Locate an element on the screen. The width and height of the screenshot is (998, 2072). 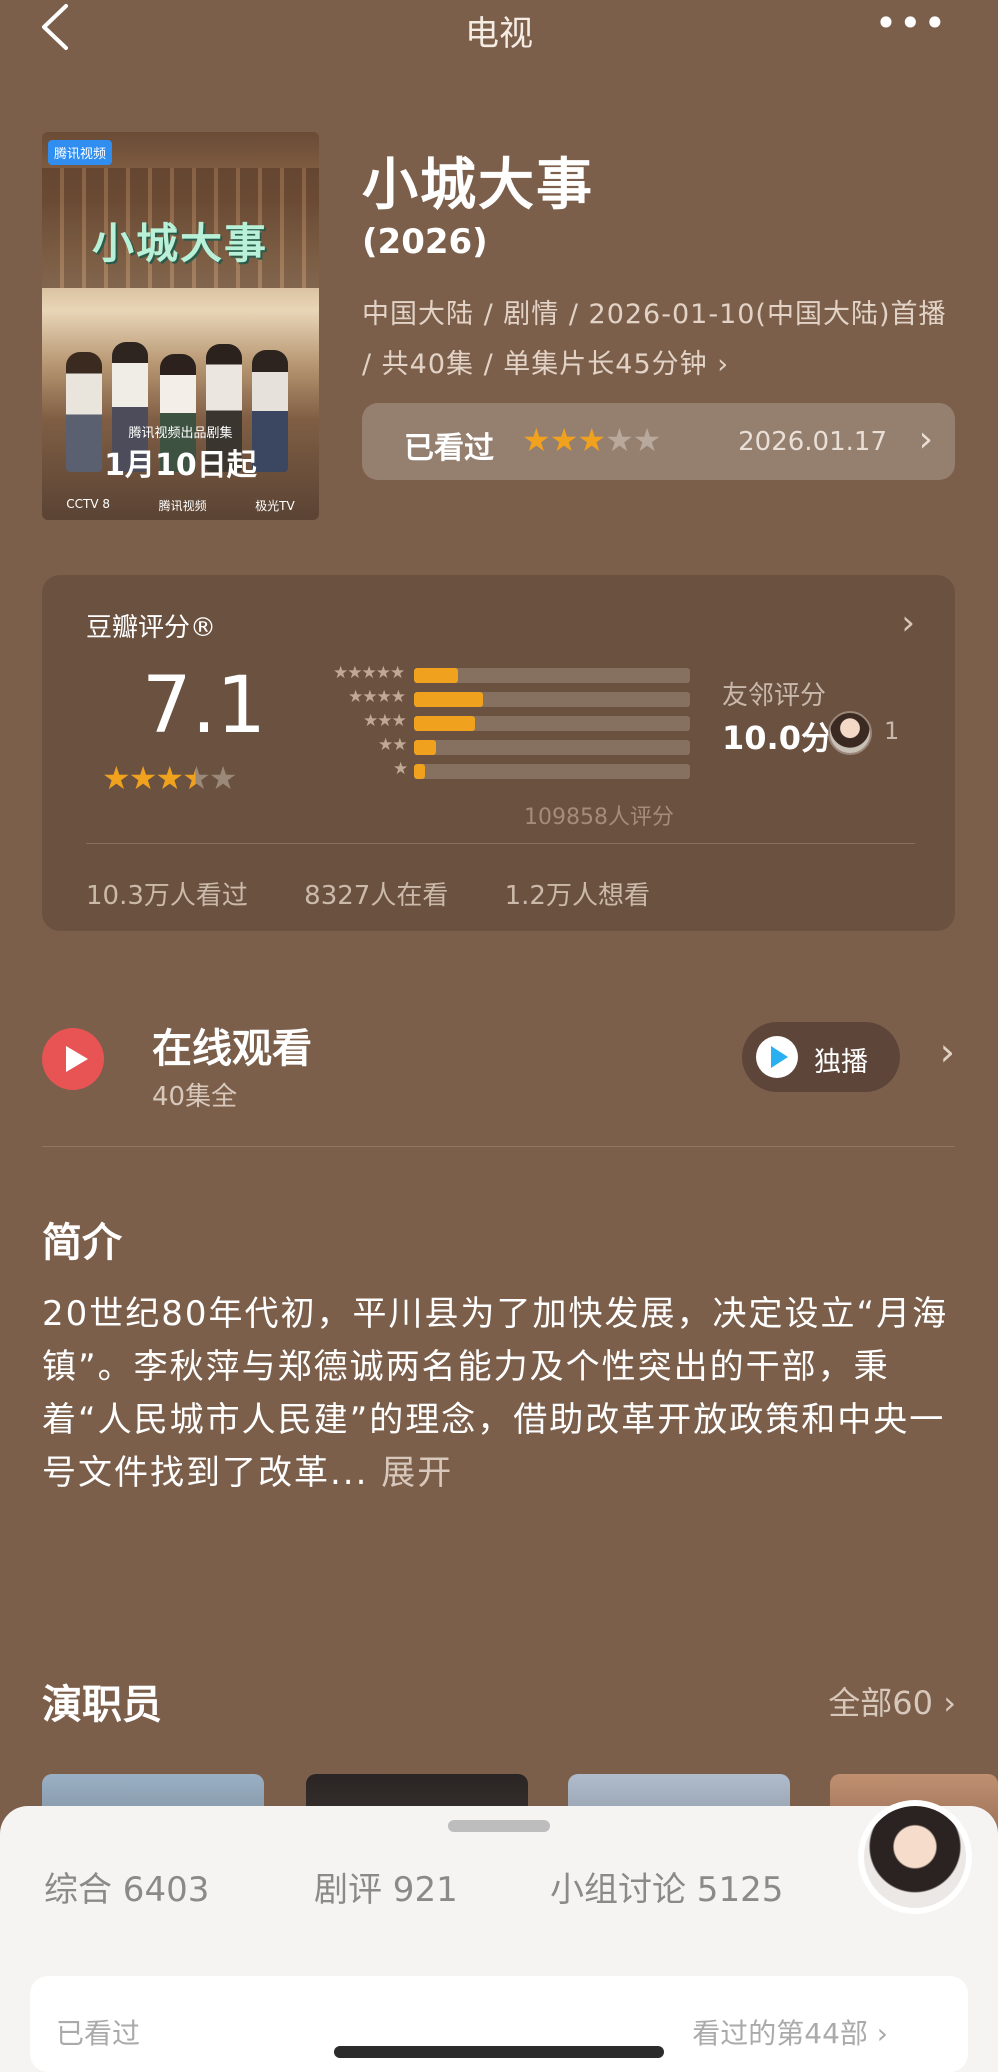
exclusive-label: 独播 is located at coordinates (841, 1062).